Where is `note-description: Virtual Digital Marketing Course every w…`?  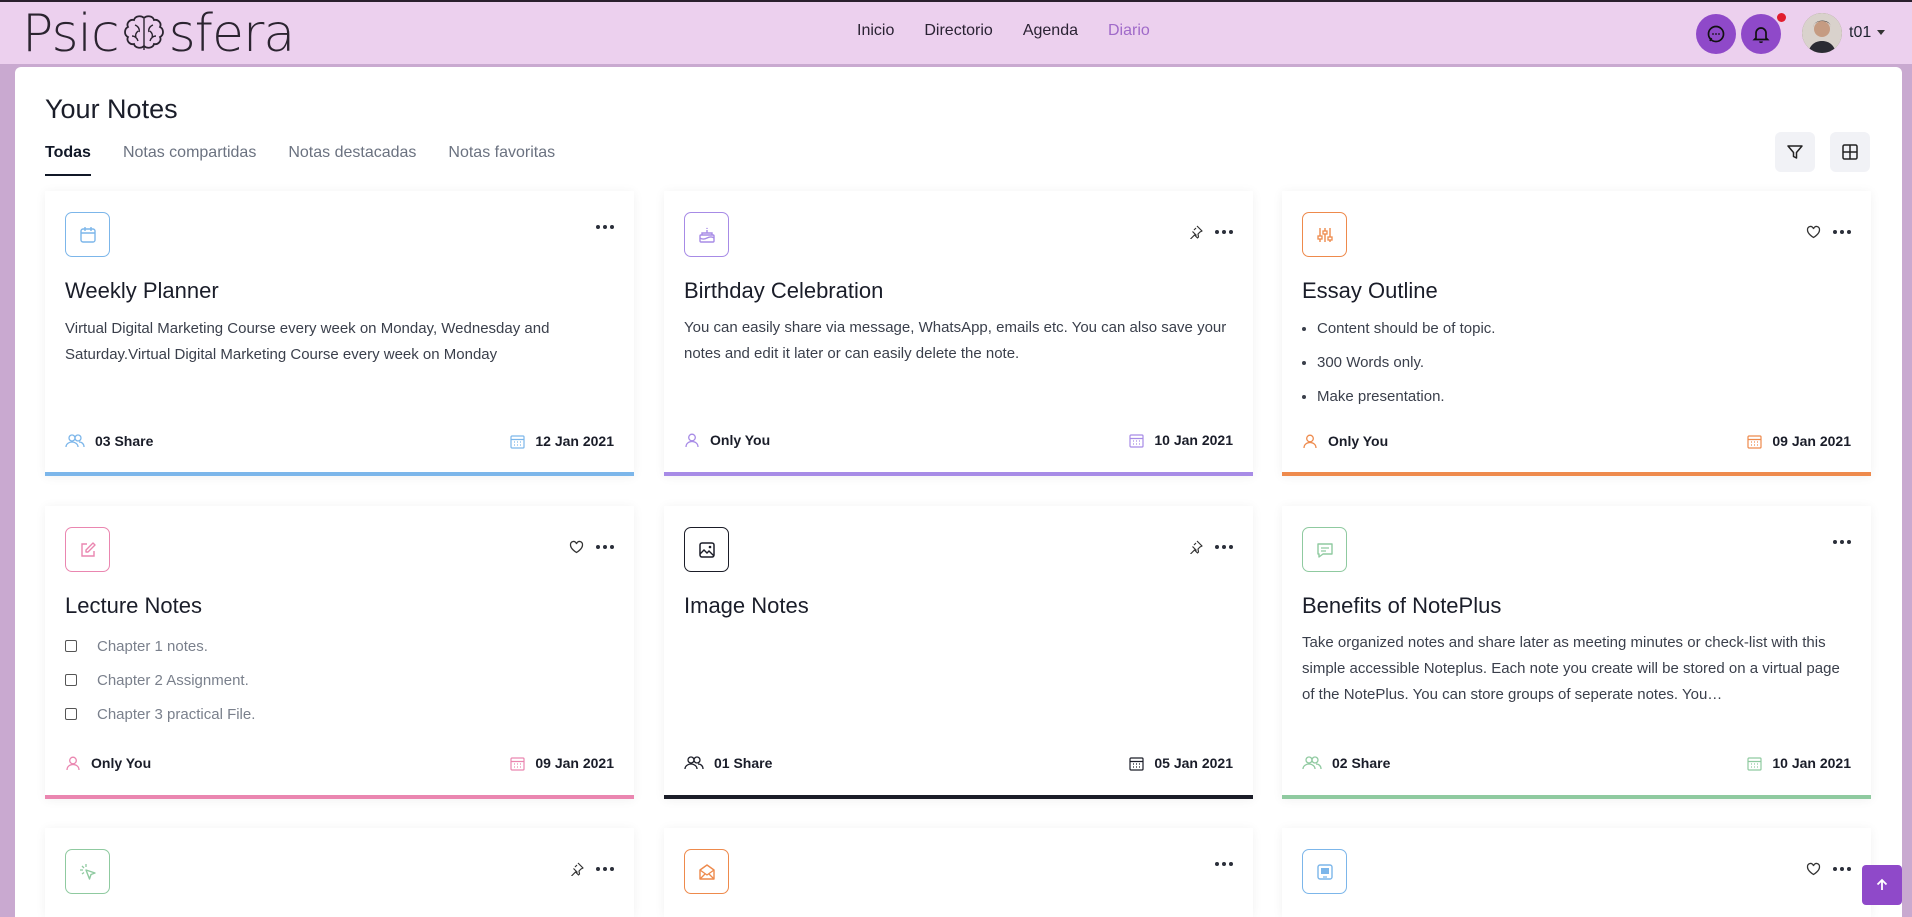
note-description: Virtual Digital Marketing Course every w… is located at coordinates (307, 341).